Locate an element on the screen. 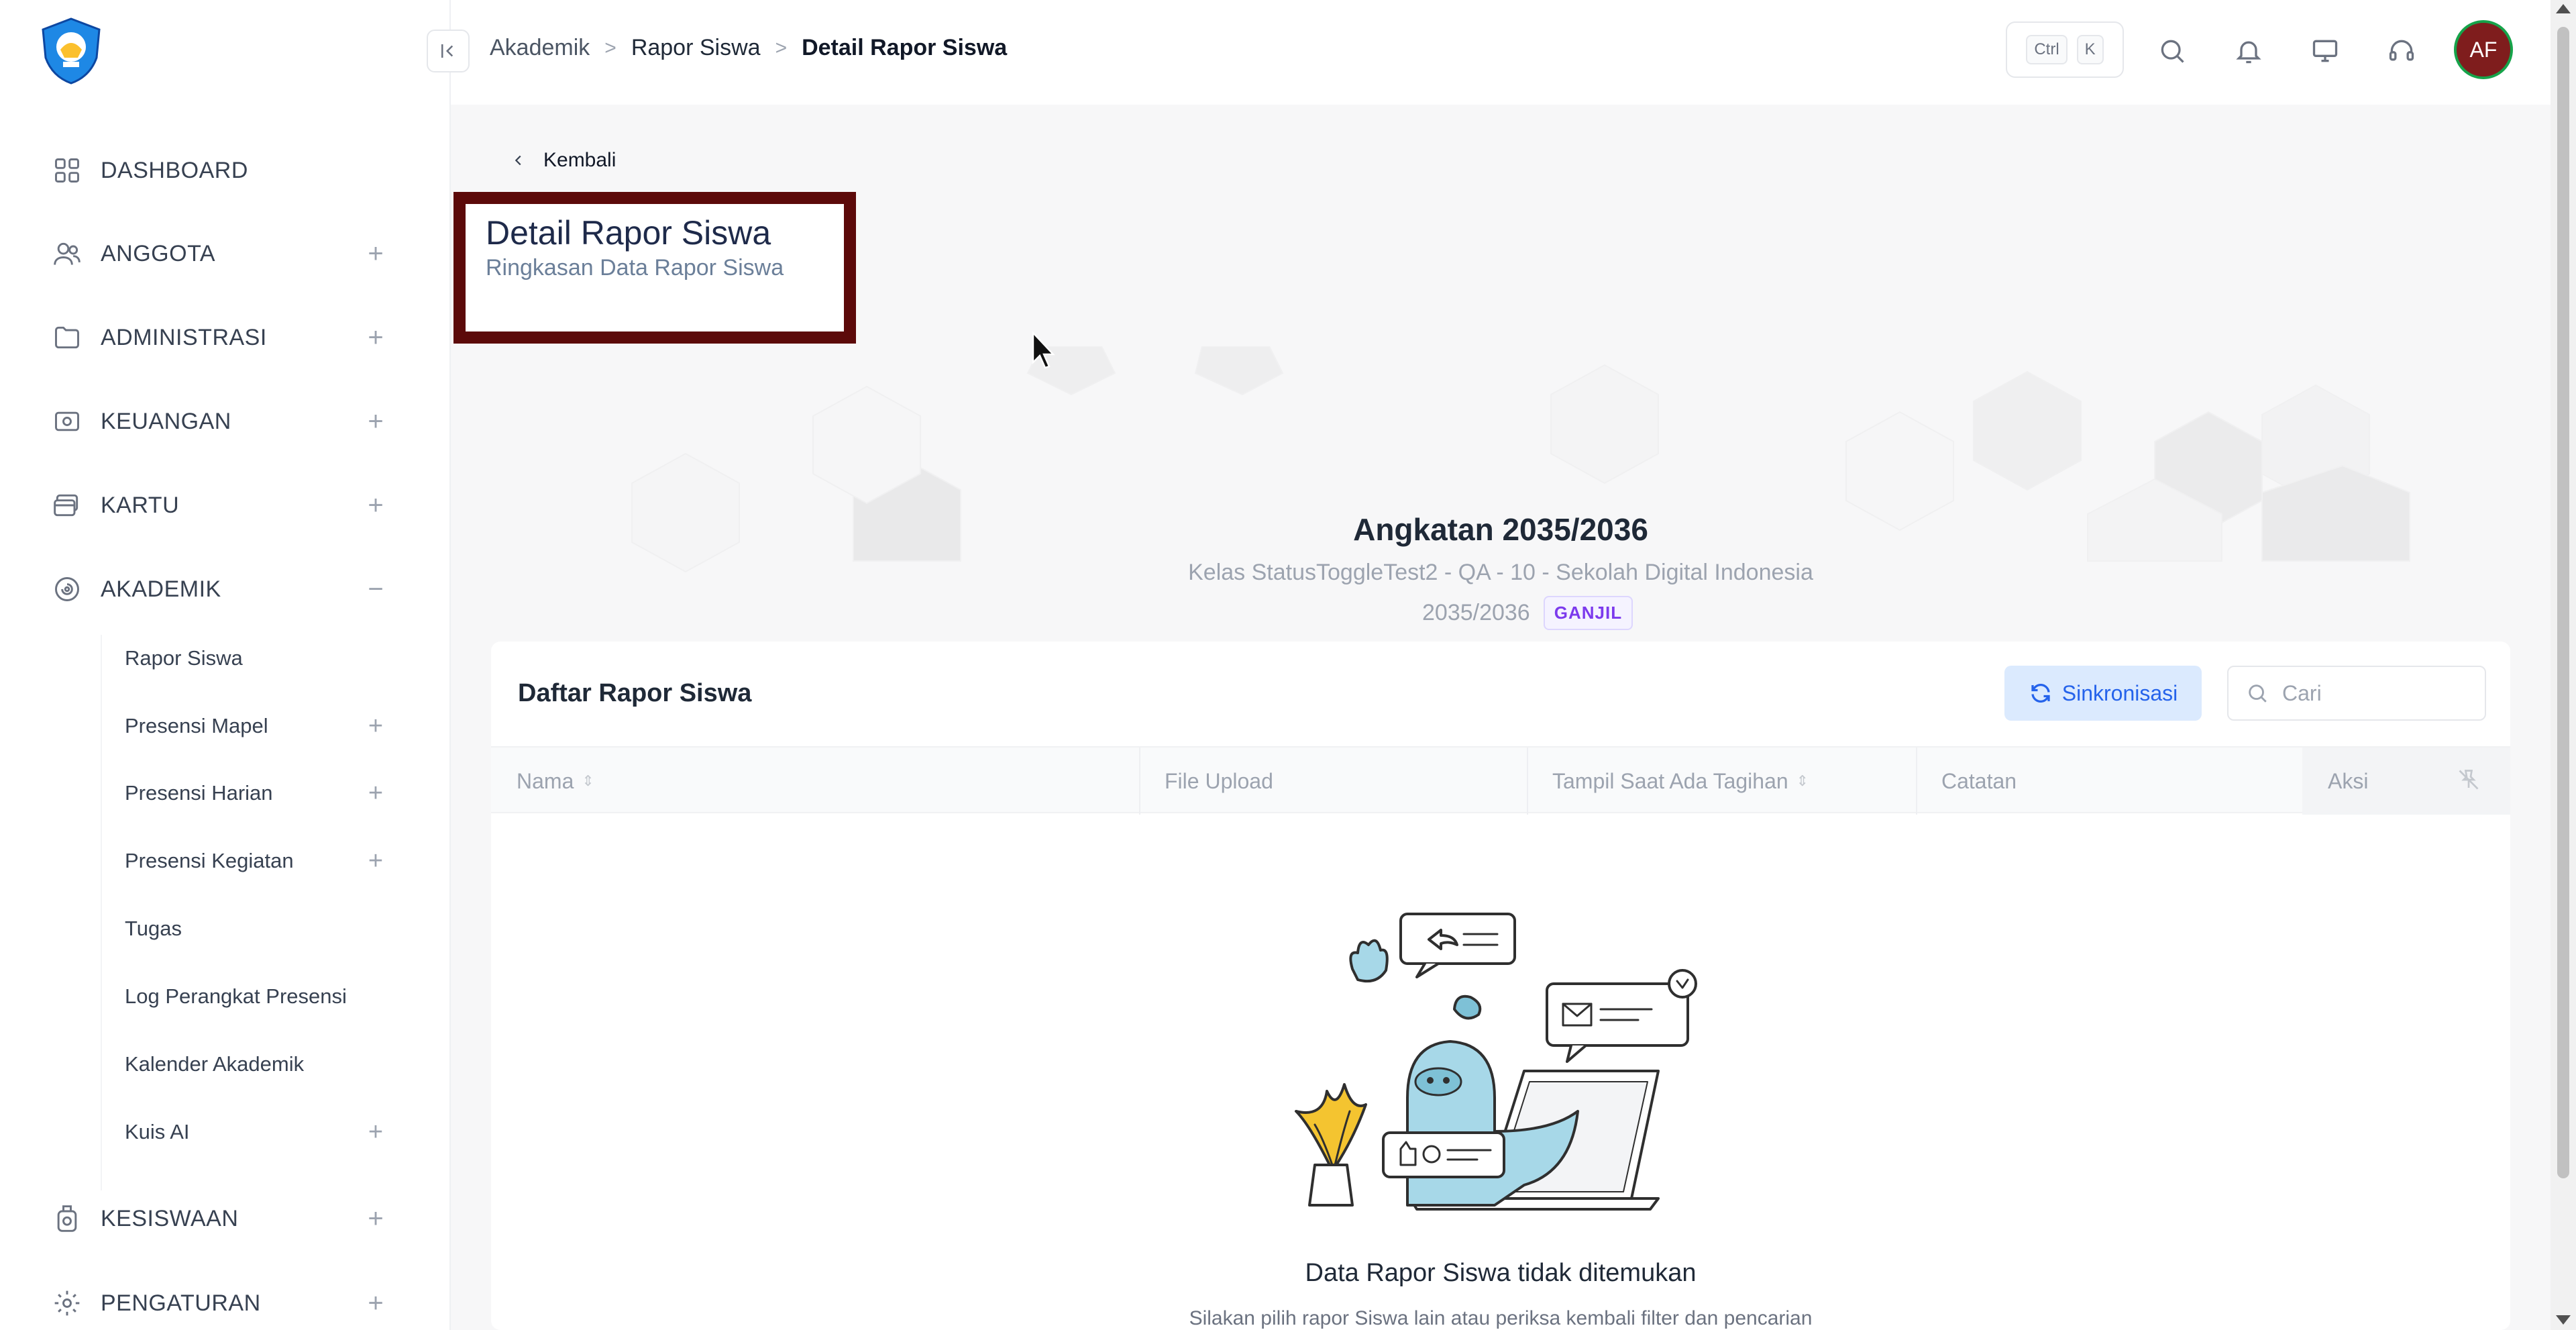 The image size is (2576, 1330). sidebar-subitem-label: Presensi Mapel is located at coordinates (196, 725).